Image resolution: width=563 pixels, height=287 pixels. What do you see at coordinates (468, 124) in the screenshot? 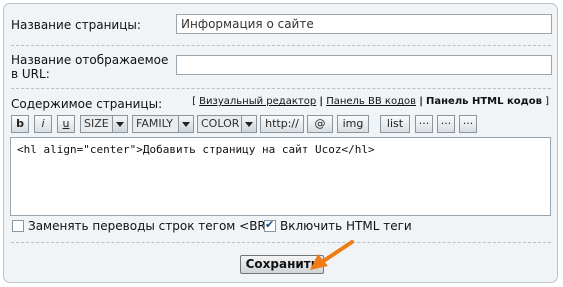
I see `more-button-3: ···` at bounding box center [468, 124].